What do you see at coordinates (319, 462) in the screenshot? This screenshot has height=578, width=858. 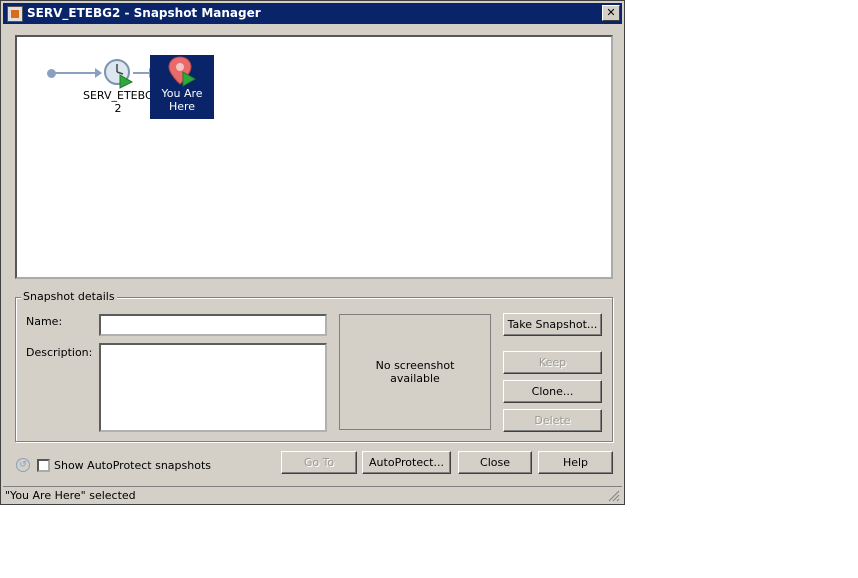 I see `go-to-button: Go To` at bounding box center [319, 462].